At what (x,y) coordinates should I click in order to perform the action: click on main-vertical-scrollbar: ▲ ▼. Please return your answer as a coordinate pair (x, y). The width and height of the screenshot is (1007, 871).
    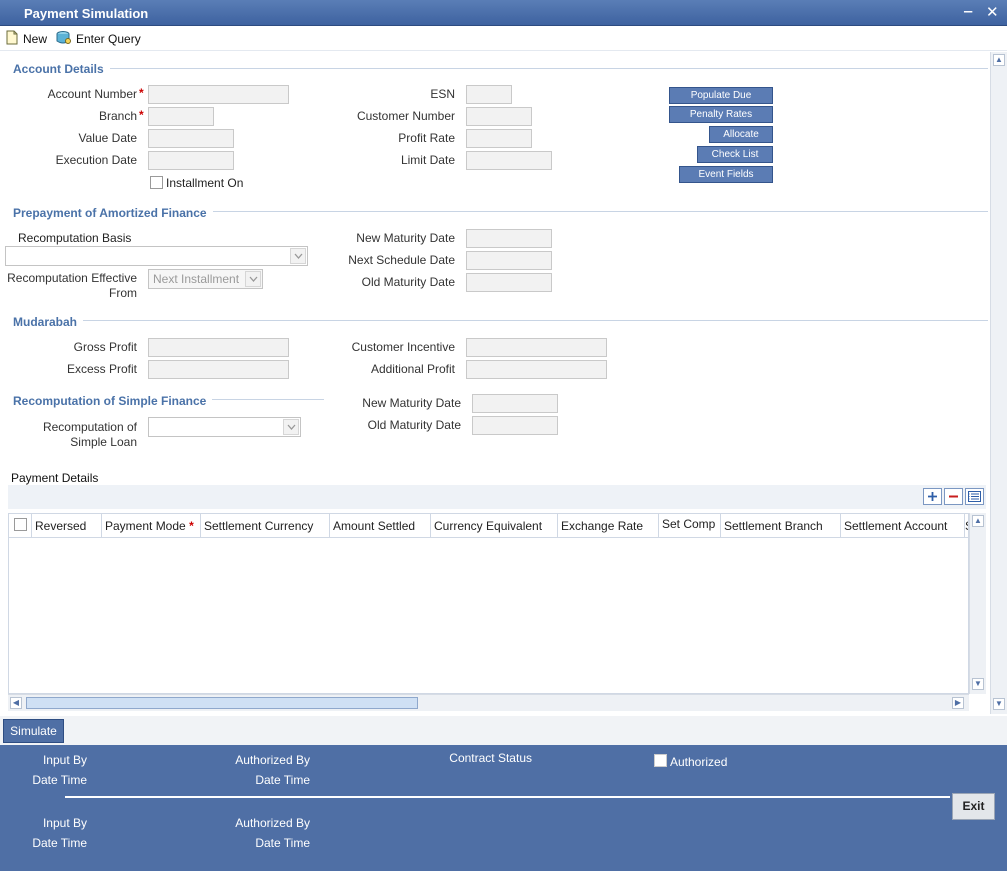
    Looking at the image, I should click on (998, 383).